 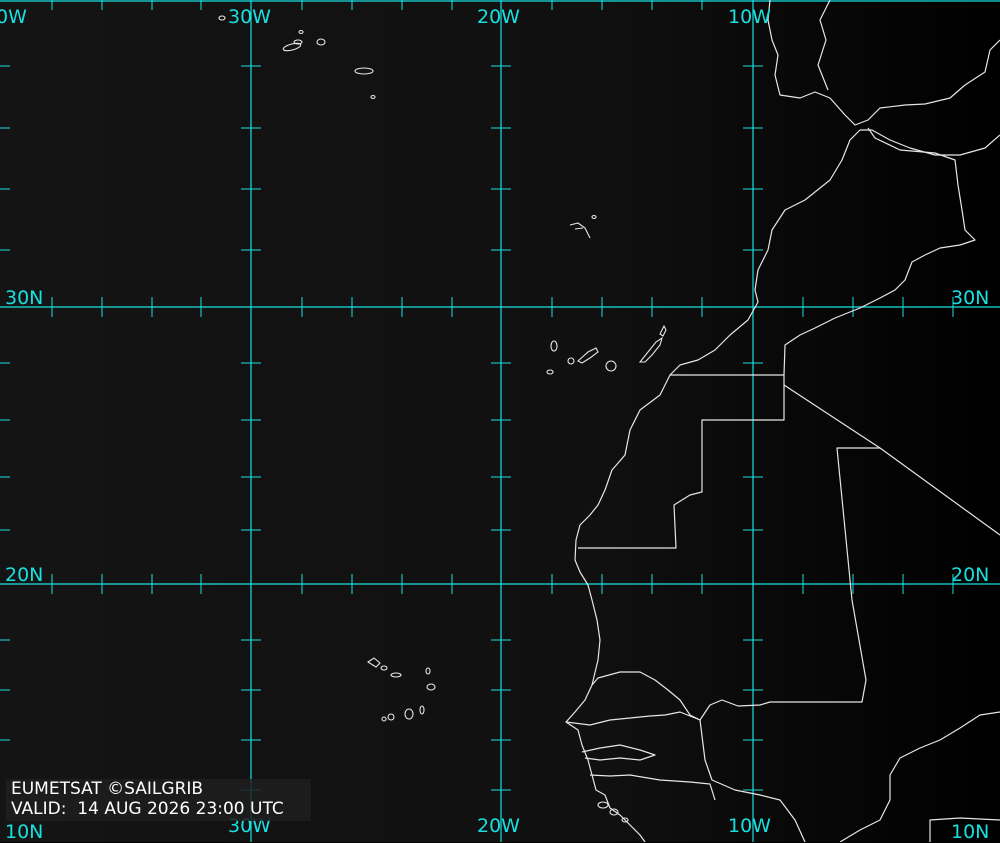 What do you see at coordinates (970, 575) in the screenshot?
I see `label-right-20n: 20N` at bounding box center [970, 575].